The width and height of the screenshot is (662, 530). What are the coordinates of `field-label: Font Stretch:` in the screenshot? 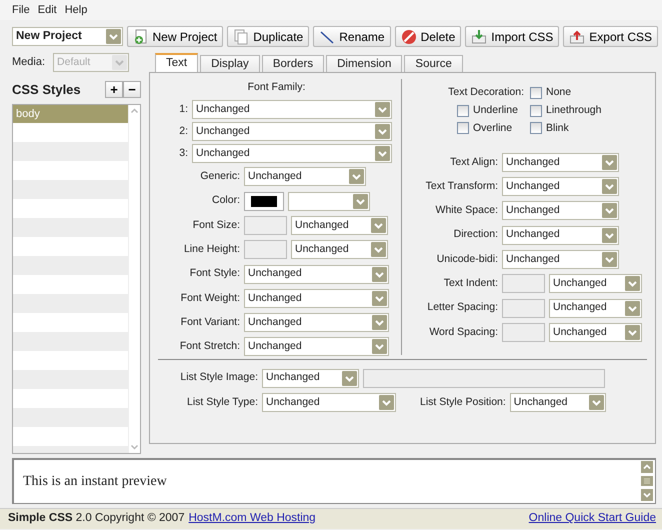 It's located at (209, 346).